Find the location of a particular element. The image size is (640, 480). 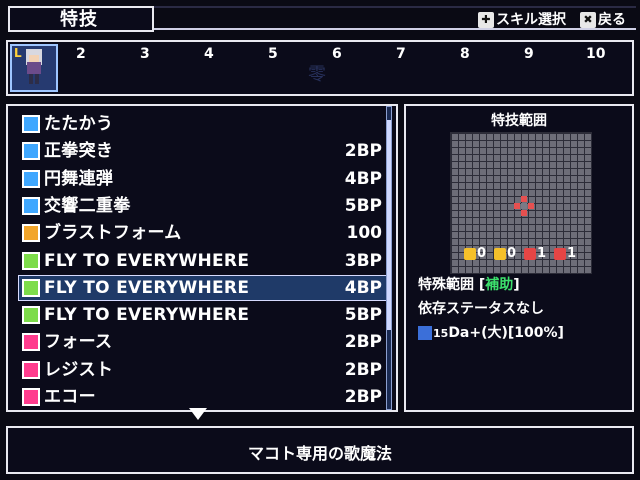

skill-row: 円舞連弾 4BP is located at coordinates (202, 179).